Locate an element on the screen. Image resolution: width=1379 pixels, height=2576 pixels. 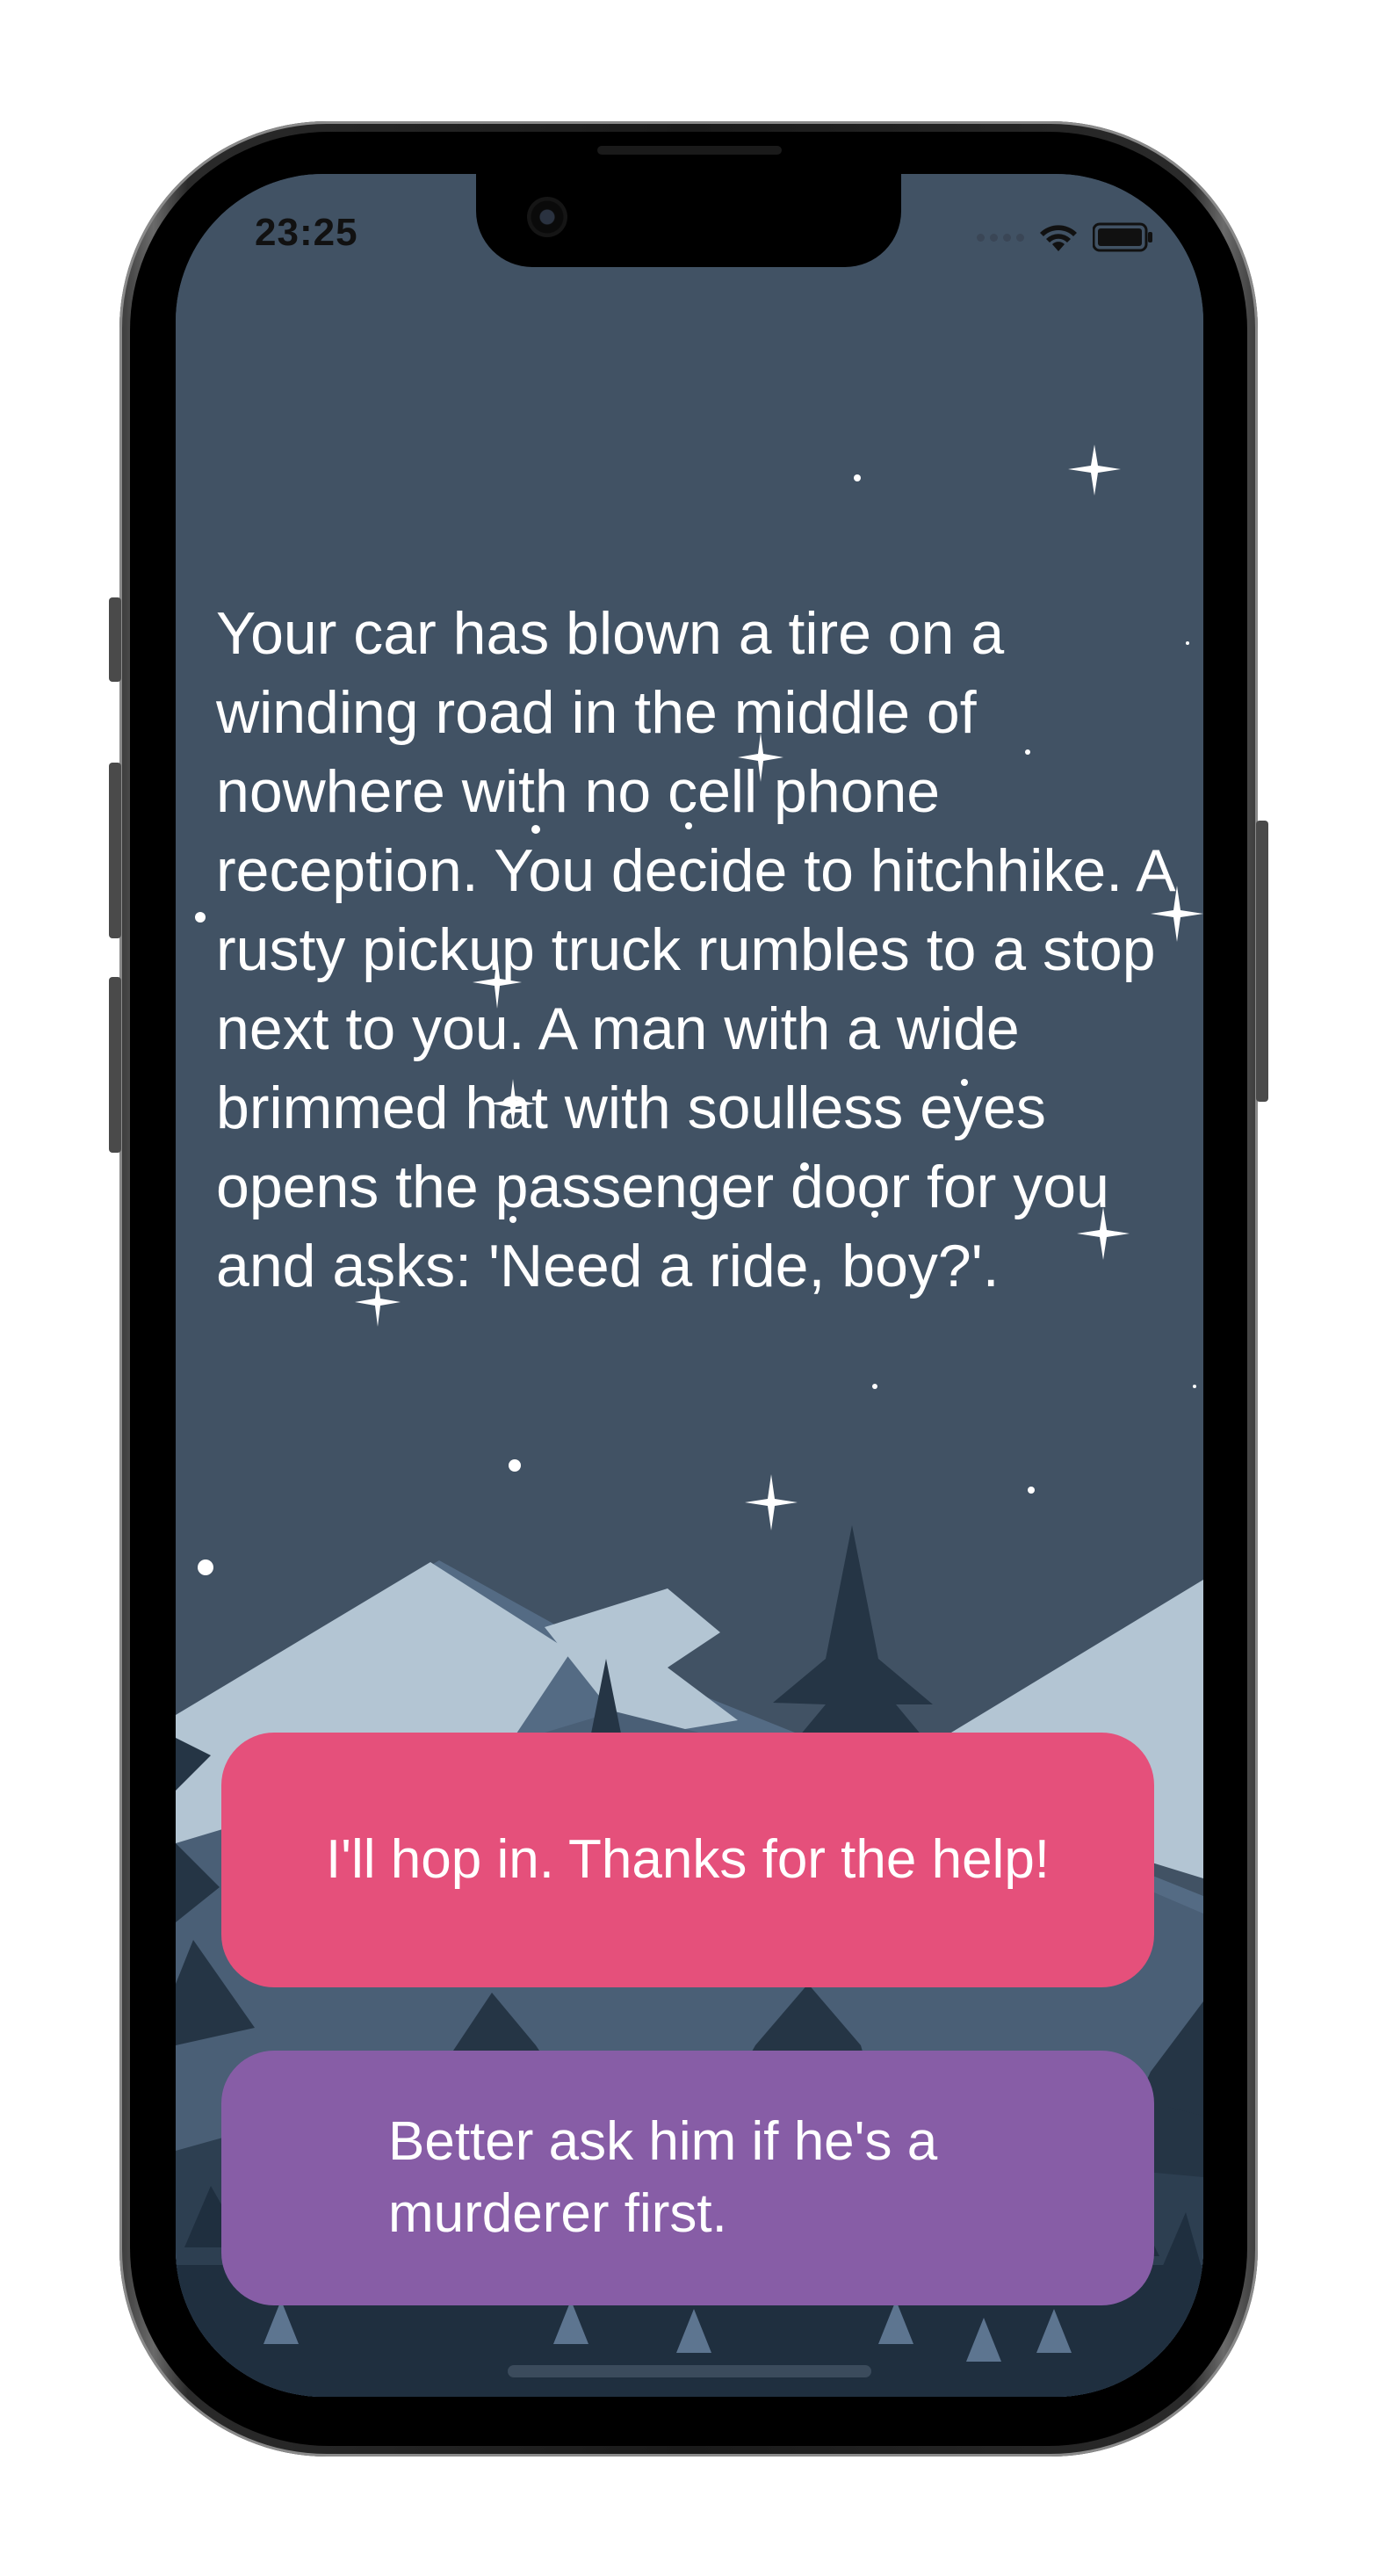
home-indicator is located at coordinates (689, 2371).